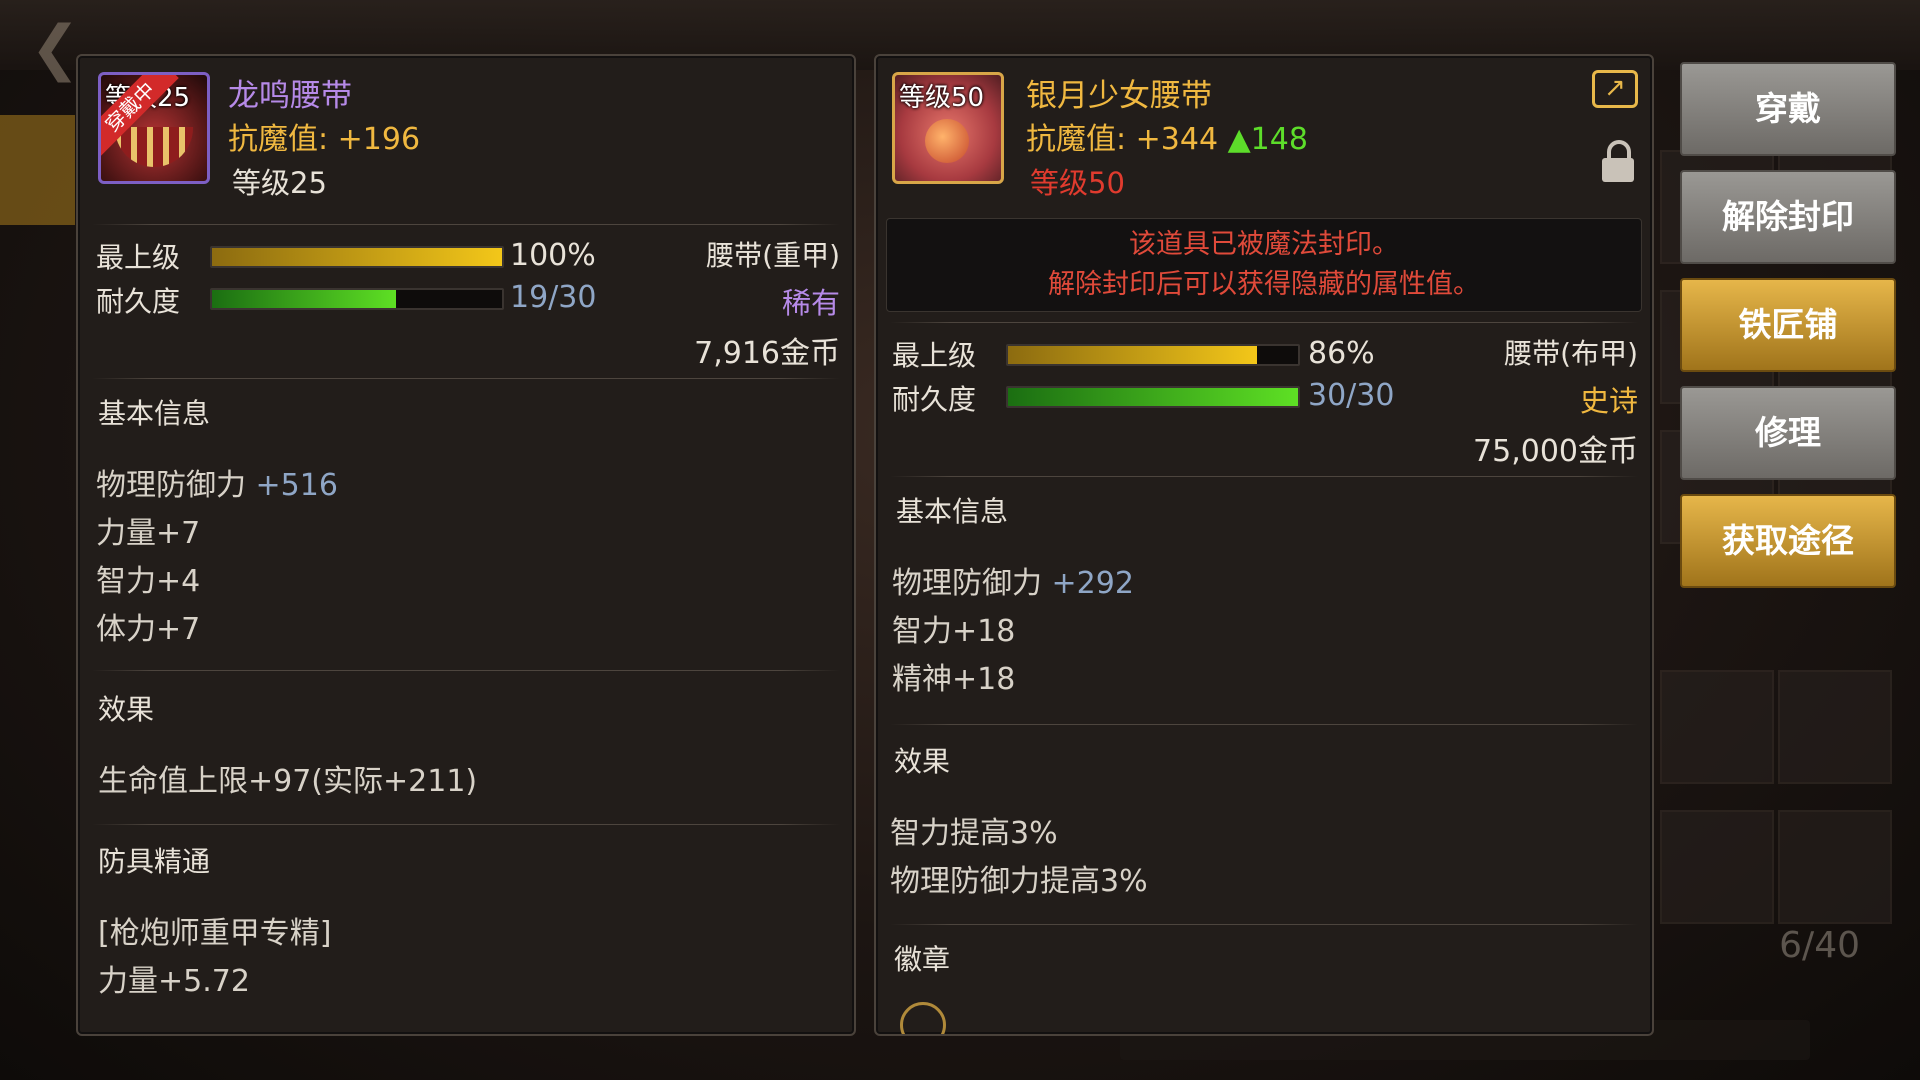 Image resolution: width=1920 pixels, height=1080 pixels. I want to click on grade-value: 86%, so click(1341, 353).